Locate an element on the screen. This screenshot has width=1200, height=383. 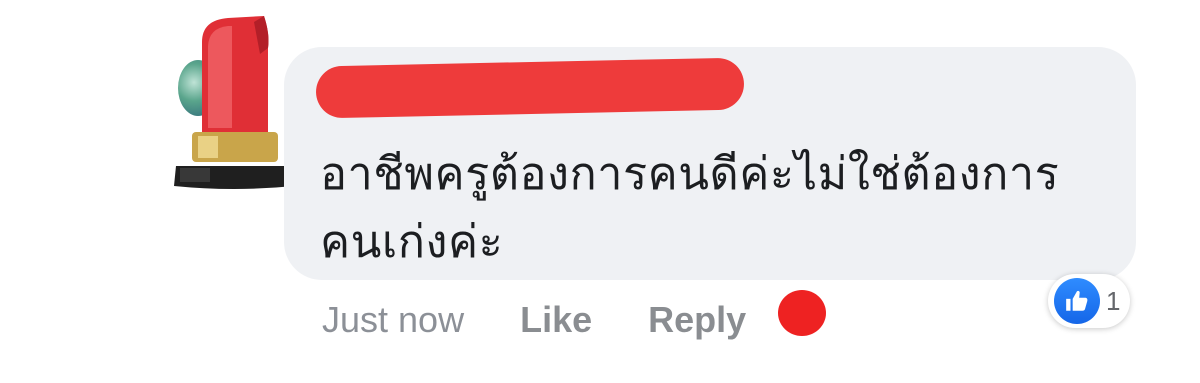
author-name-redaction is located at coordinates (530, 88).